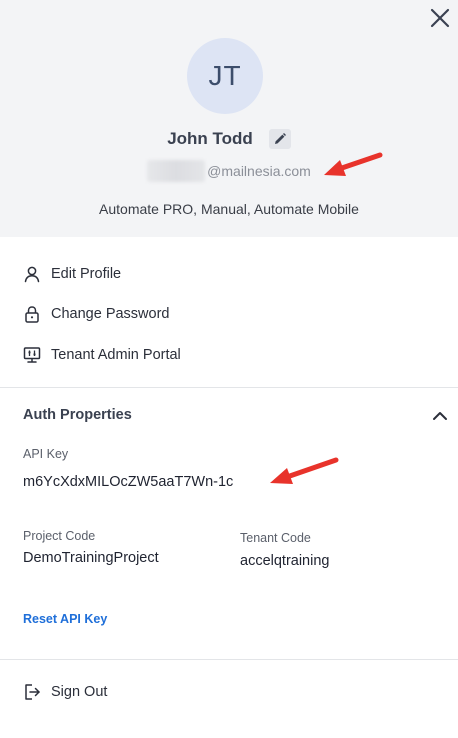 Image resolution: width=458 pixels, height=738 pixels. I want to click on project-code-label: Project Code, so click(59, 536).